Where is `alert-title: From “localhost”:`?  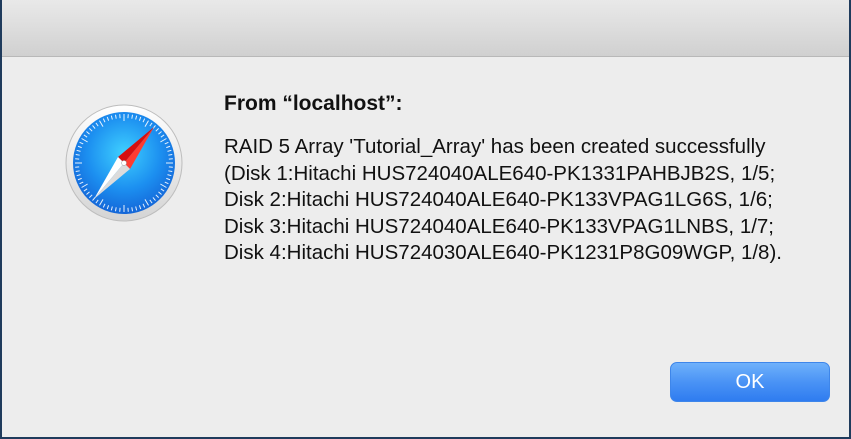
alert-title: From “localhost”: is located at coordinates (313, 103).